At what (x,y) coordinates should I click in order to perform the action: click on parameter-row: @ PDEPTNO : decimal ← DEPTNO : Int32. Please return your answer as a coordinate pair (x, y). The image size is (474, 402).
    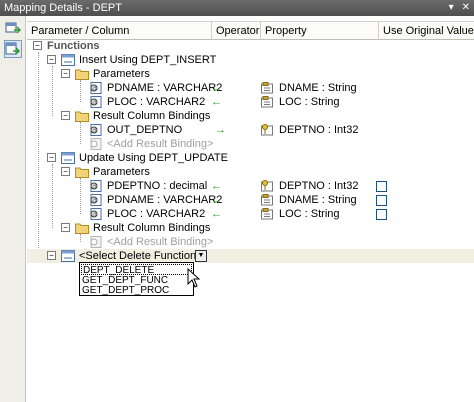
    Looking at the image, I should click on (250, 186).